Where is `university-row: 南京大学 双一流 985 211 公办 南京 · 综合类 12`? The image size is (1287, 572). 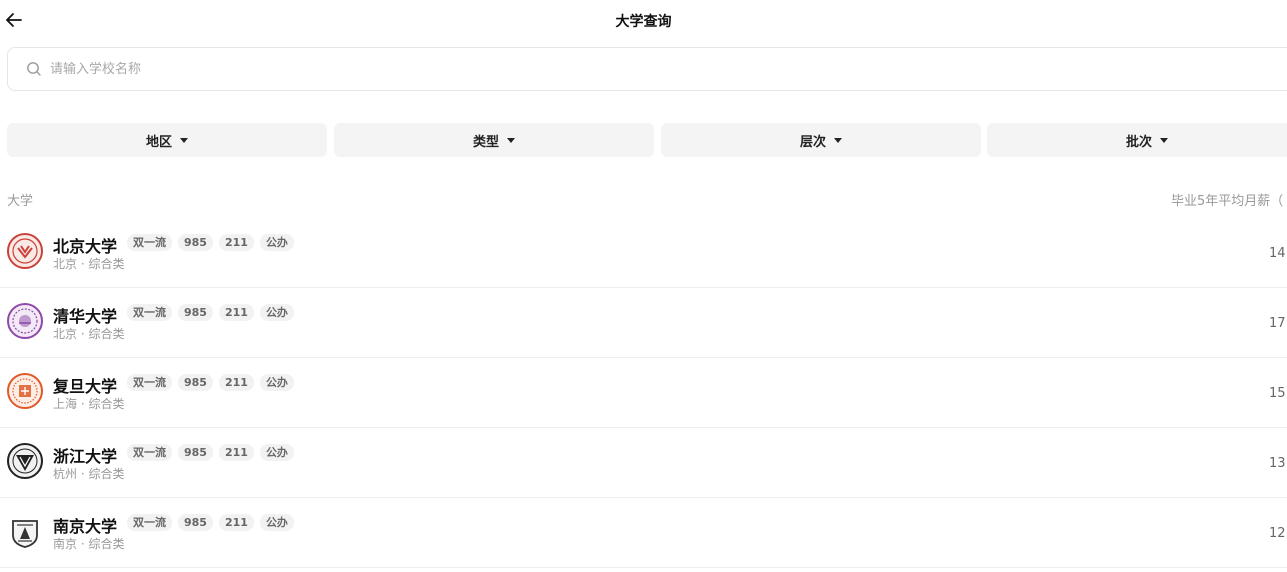 university-row: 南京大学 双一流 985 211 公办 南京 · 综合类 12 is located at coordinates (643, 533).